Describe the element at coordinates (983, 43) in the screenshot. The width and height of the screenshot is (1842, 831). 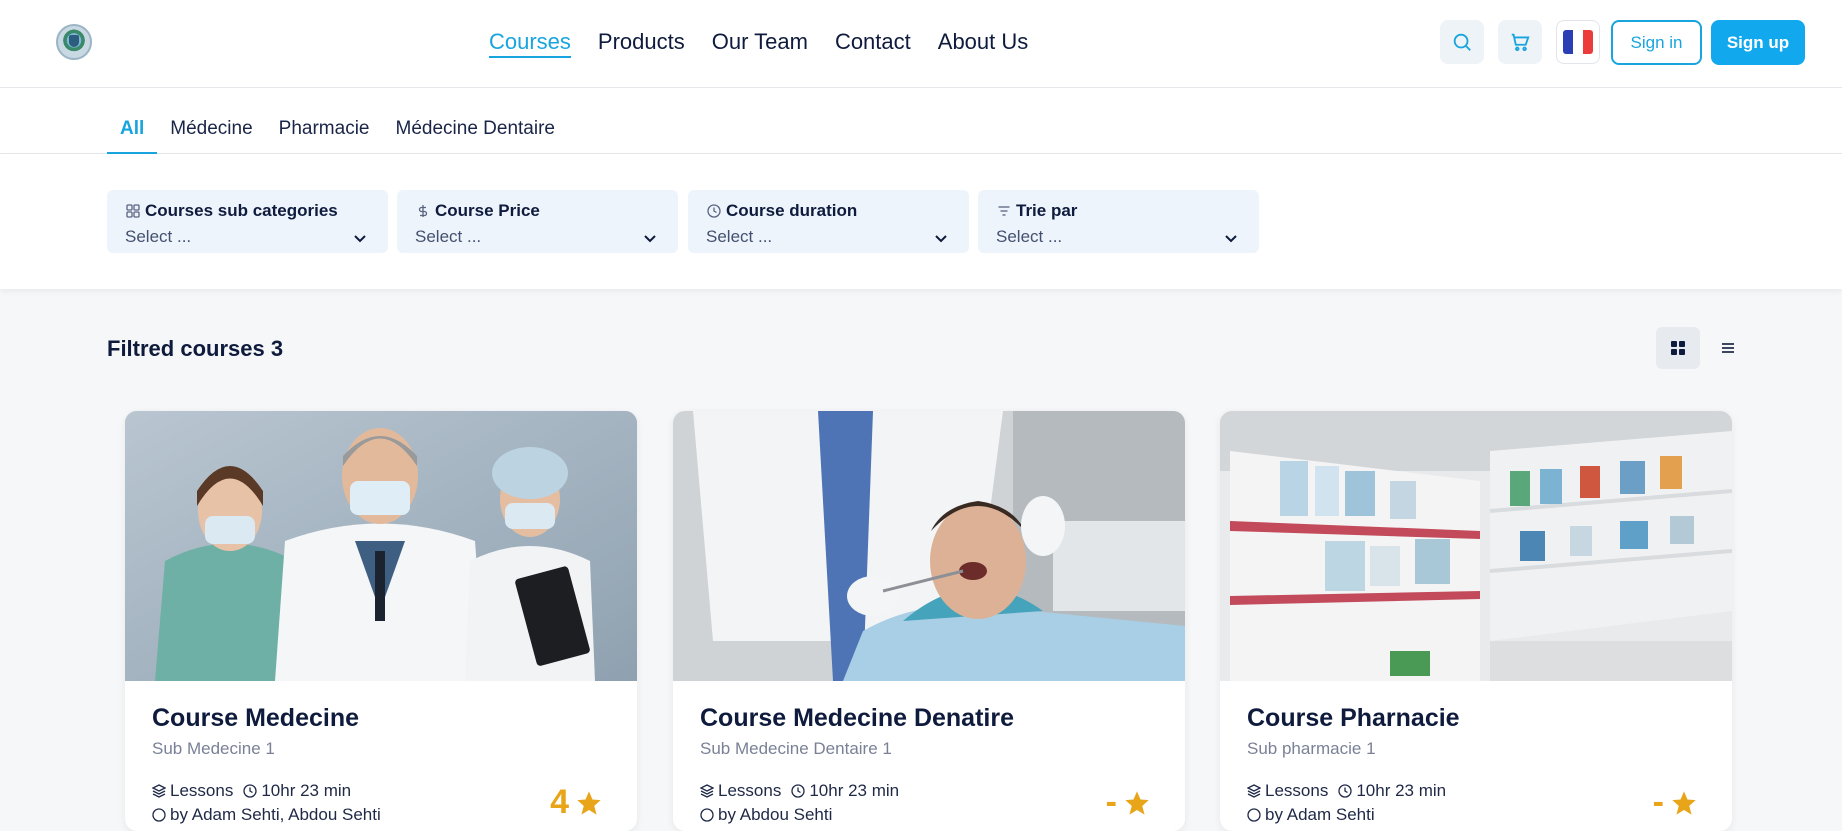
I see `nav-about-us: About Us` at that location.